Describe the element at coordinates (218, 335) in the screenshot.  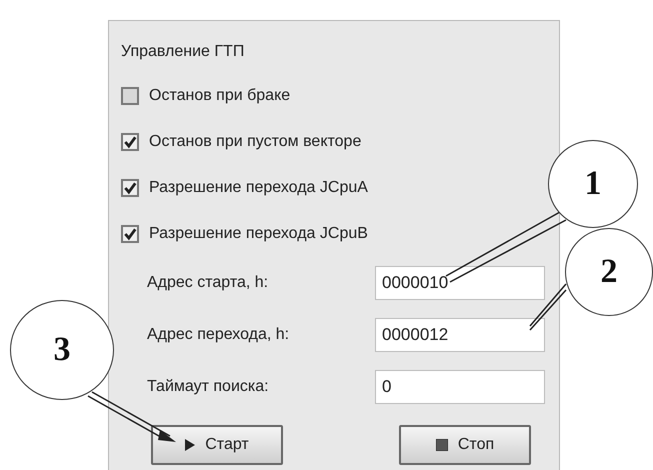
I see `field-label: Адрес перехода, h:` at that location.